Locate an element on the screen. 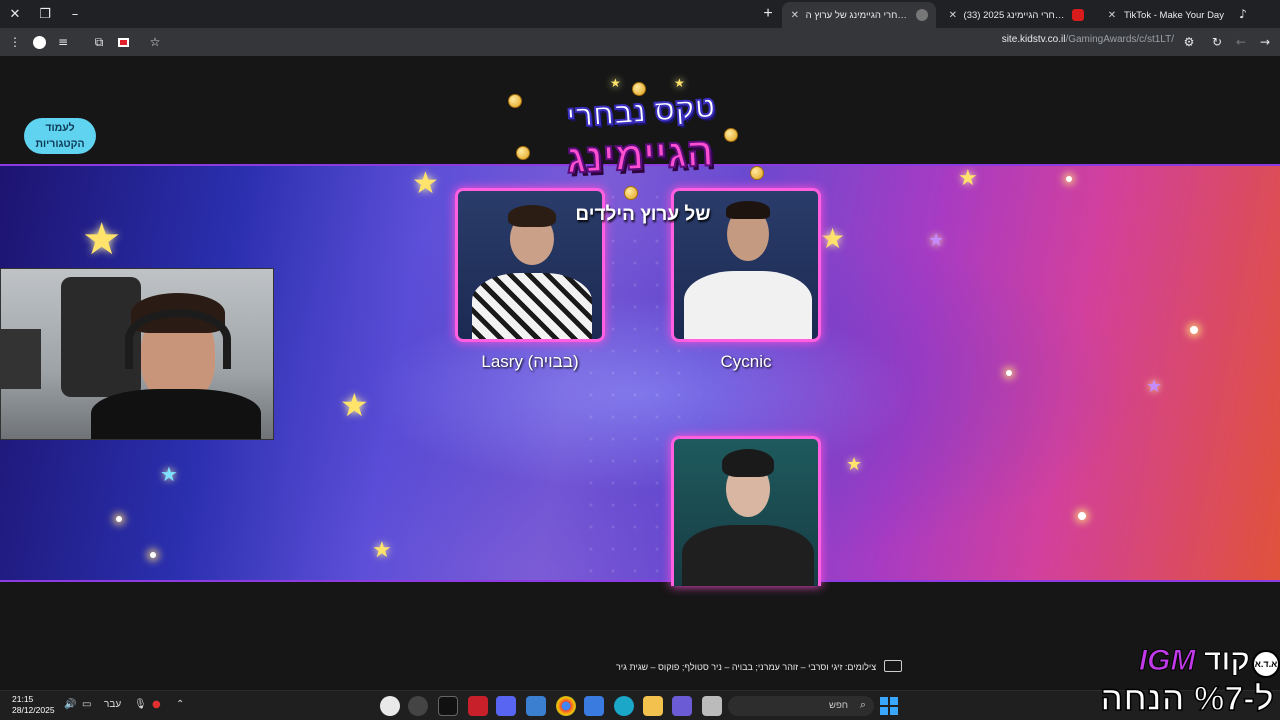 This screenshot has height=720, width=1280. nominee-name: Cycnic is located at coordinates (746, 361).